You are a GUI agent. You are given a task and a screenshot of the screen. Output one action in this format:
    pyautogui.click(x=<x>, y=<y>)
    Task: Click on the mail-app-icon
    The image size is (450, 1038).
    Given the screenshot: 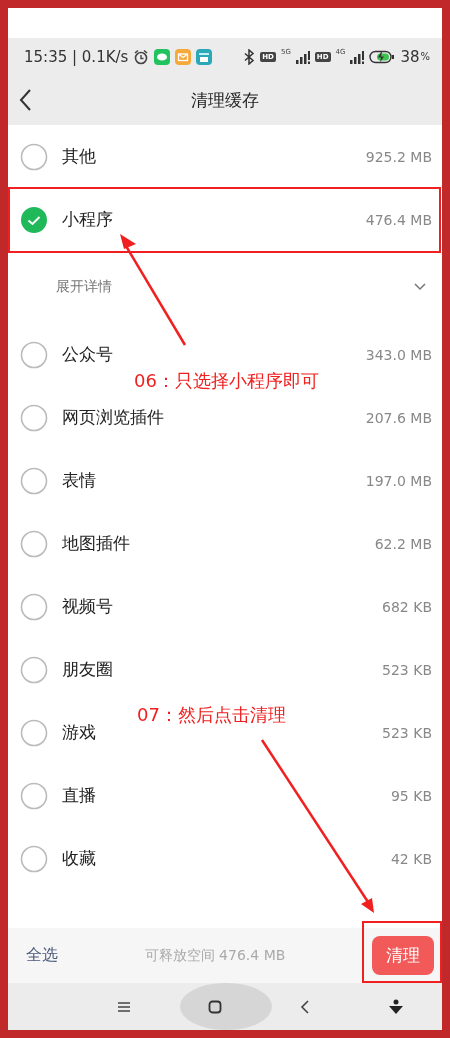 What is the action you would take?
    pyautogui.click(x=183, y=56)
    